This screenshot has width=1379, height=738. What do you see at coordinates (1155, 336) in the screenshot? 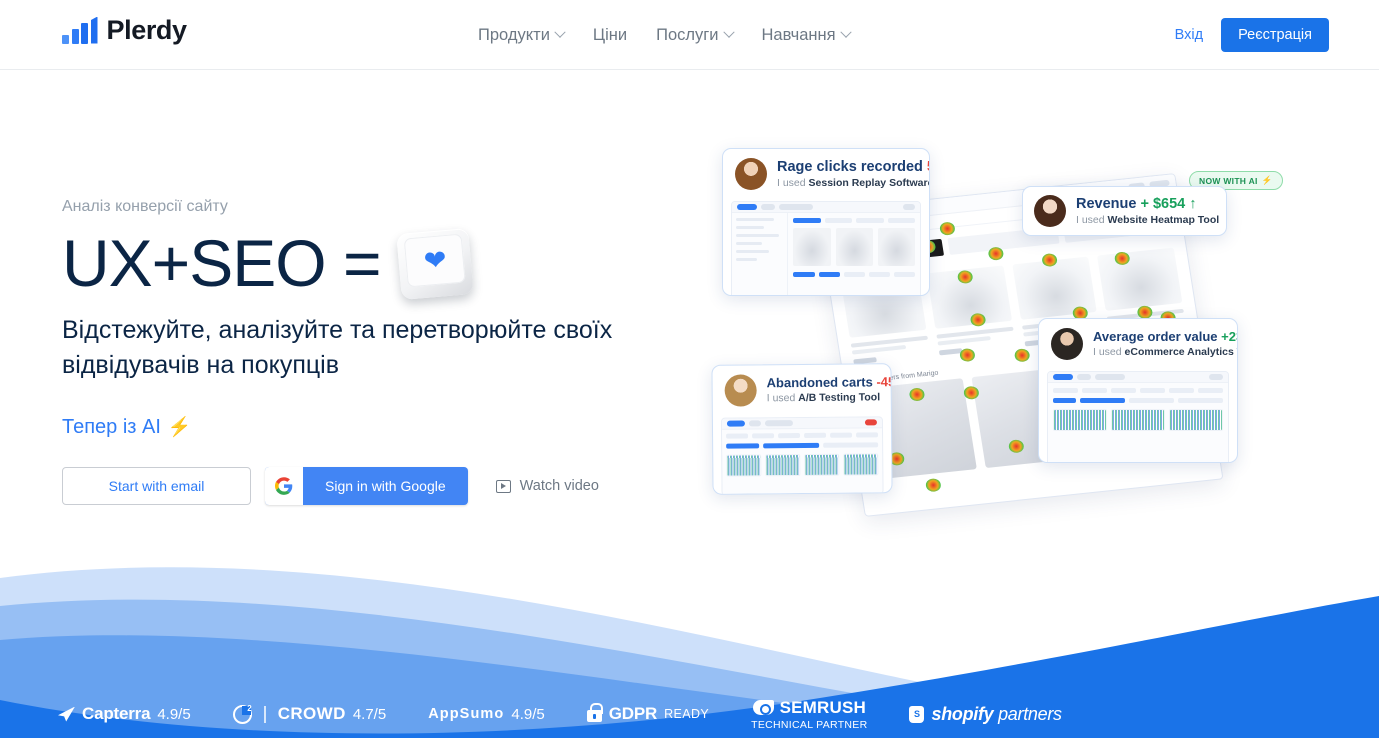
I see `card-title-text: Average order value` at bounding box center [1155, 336].